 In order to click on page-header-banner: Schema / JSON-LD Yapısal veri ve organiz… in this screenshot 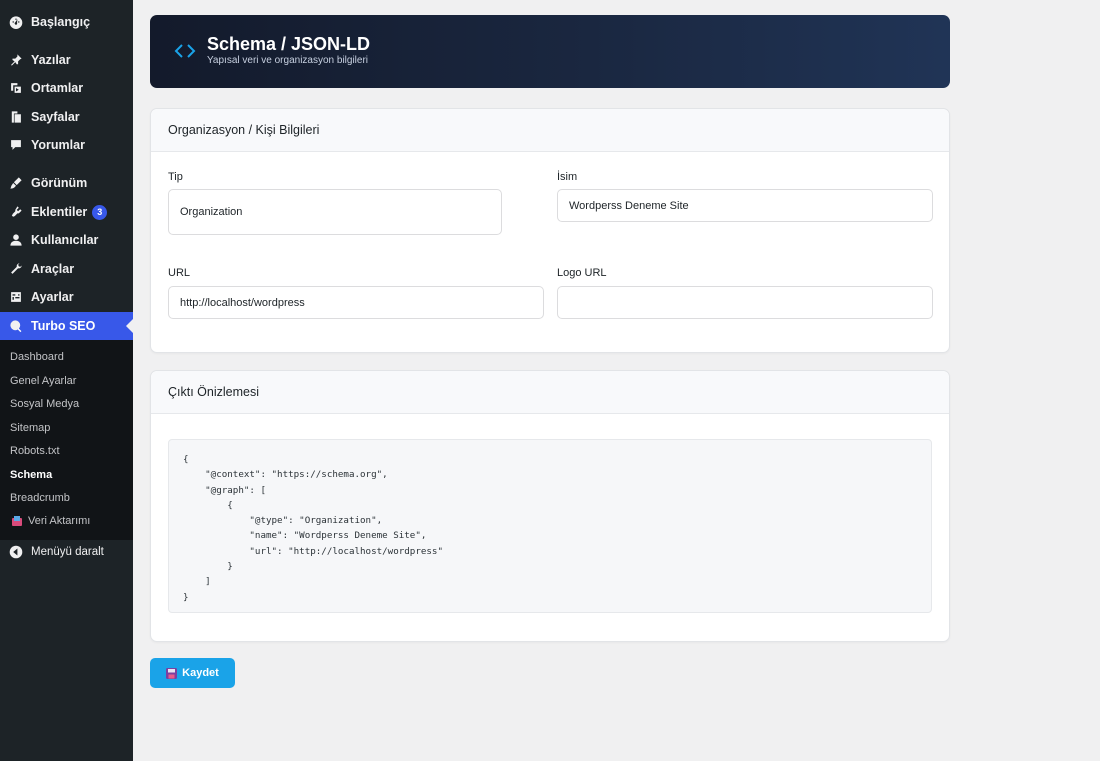, I will do `click(550, 51)`.